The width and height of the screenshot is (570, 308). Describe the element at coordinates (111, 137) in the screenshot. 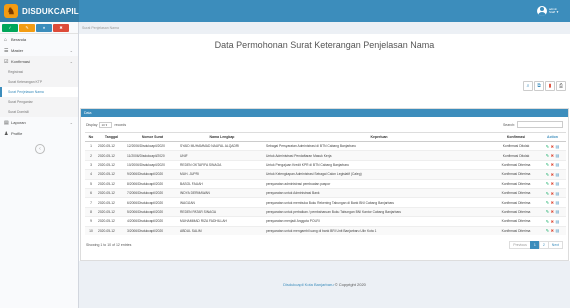

I see `column-header: Tanggal` at that location.